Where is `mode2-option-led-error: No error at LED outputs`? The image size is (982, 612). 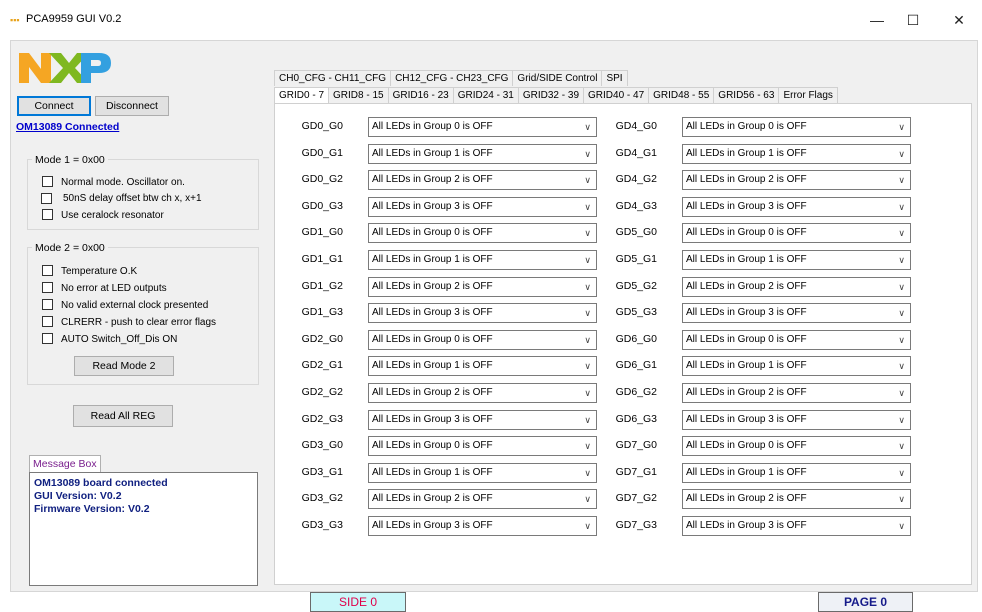 mode2-option-led-error: No error at LED outputs is located at coordinates (104, 288).